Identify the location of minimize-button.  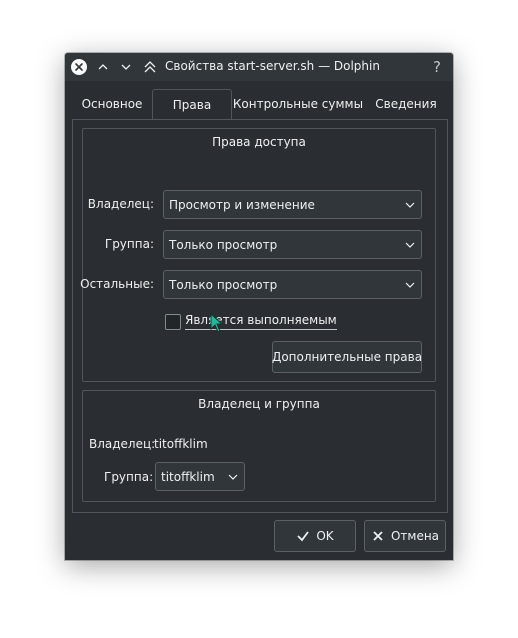
(126, 67).